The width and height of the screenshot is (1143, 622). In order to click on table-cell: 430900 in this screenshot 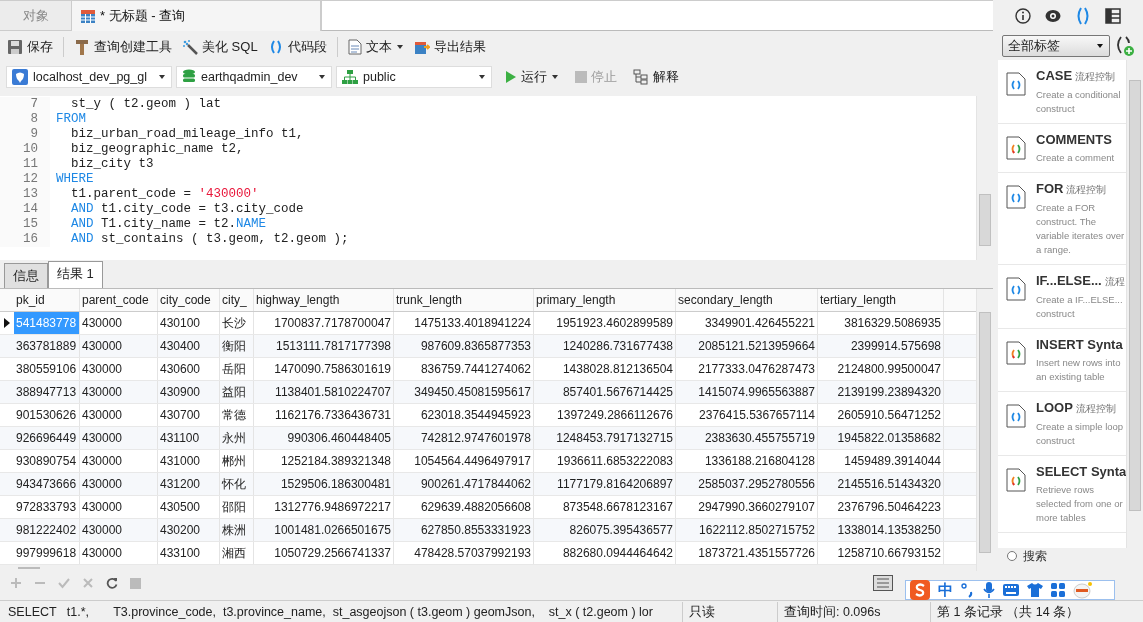, I will do `click(189, 392)`.